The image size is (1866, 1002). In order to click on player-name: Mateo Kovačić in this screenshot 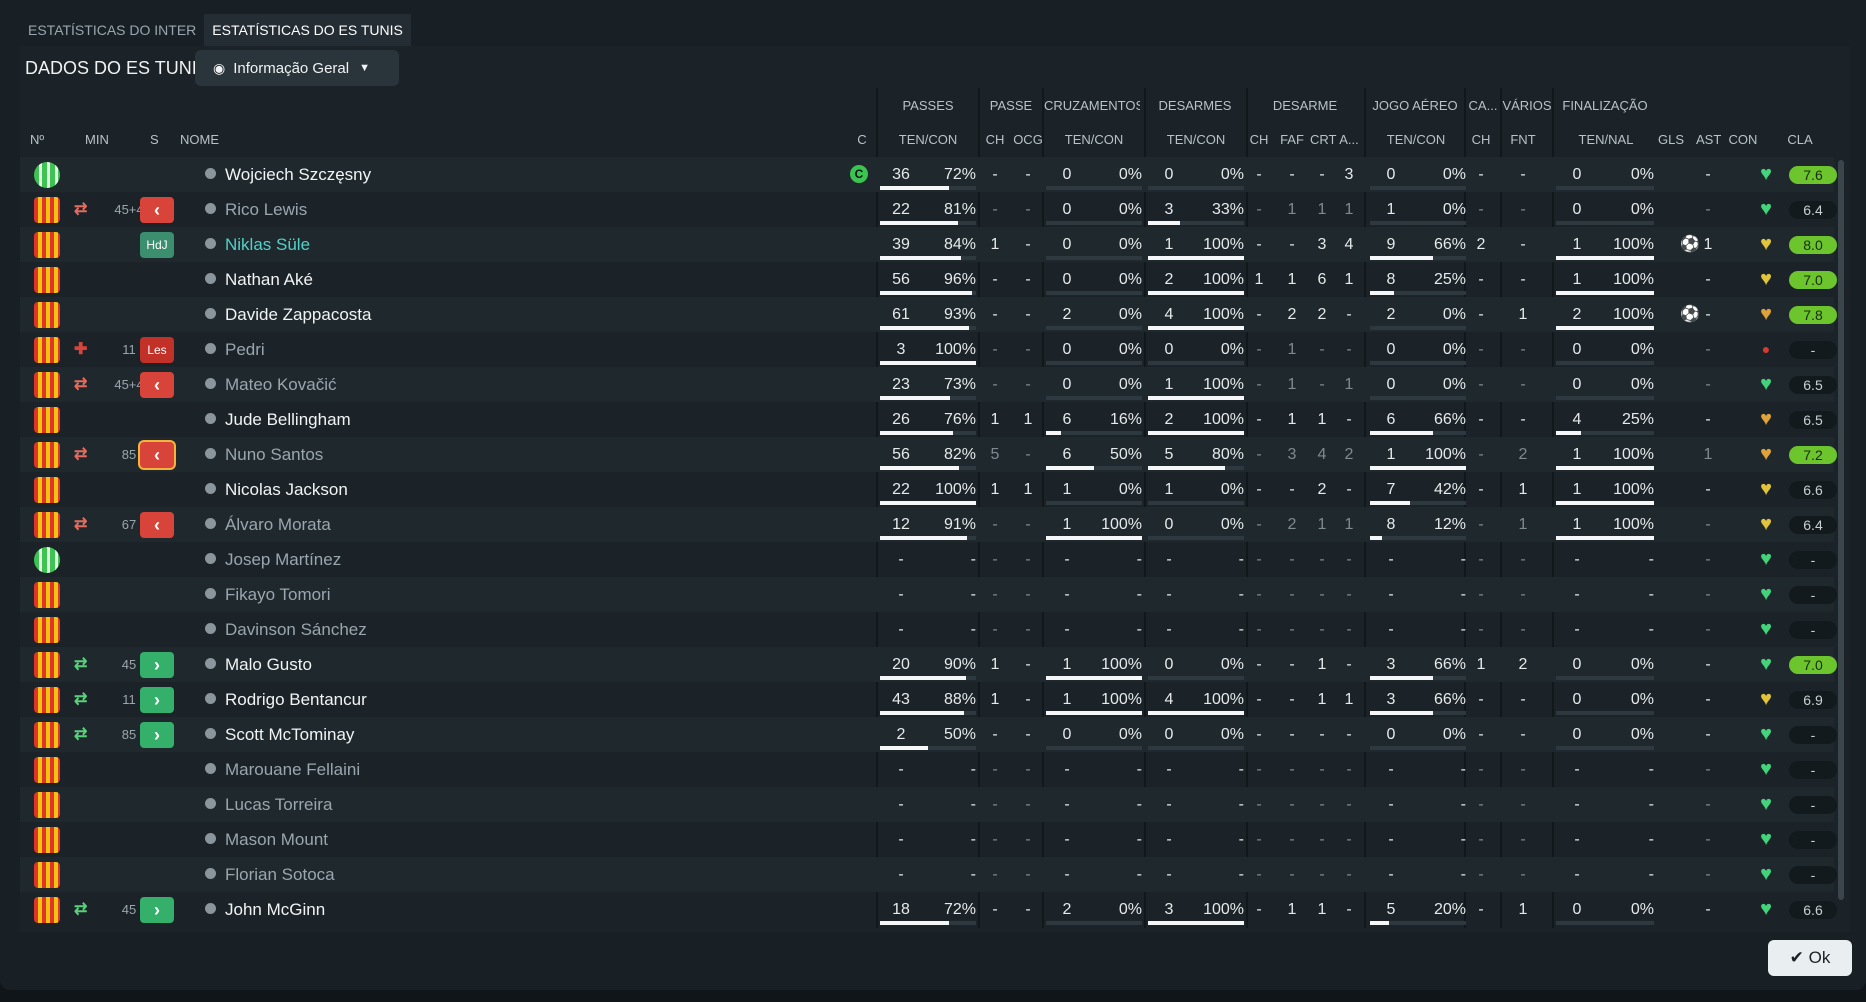, I will do `click(271, 384)`.